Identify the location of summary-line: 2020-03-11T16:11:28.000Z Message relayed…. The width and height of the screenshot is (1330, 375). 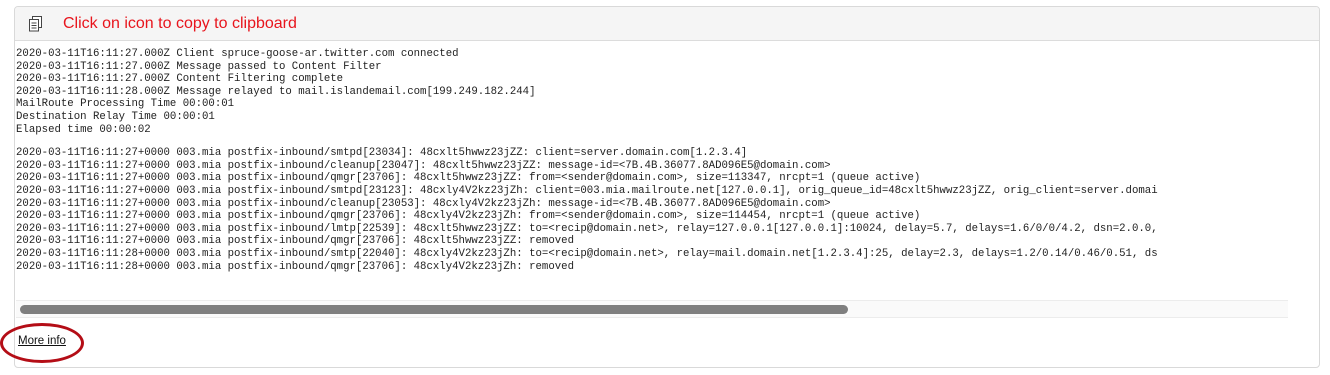
(276, 91).